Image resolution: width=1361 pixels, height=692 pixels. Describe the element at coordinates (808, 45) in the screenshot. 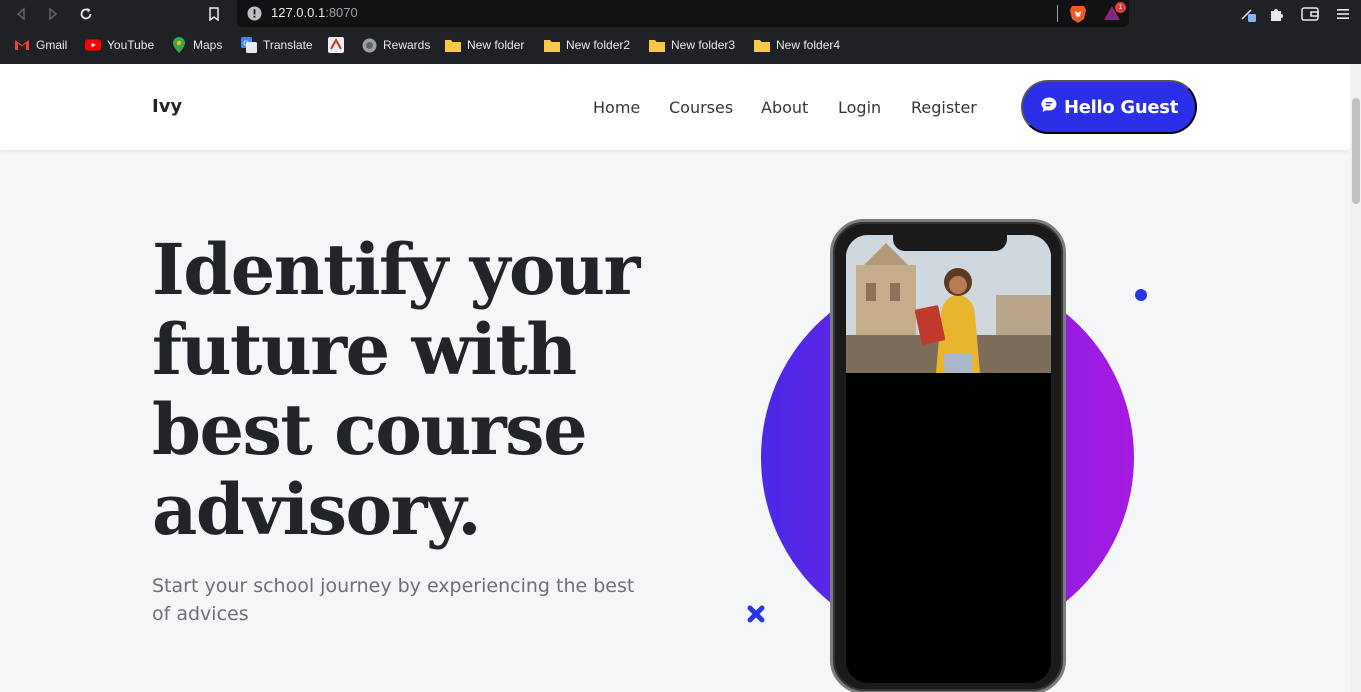

I see `bookmark-label: New folder4` at that location.